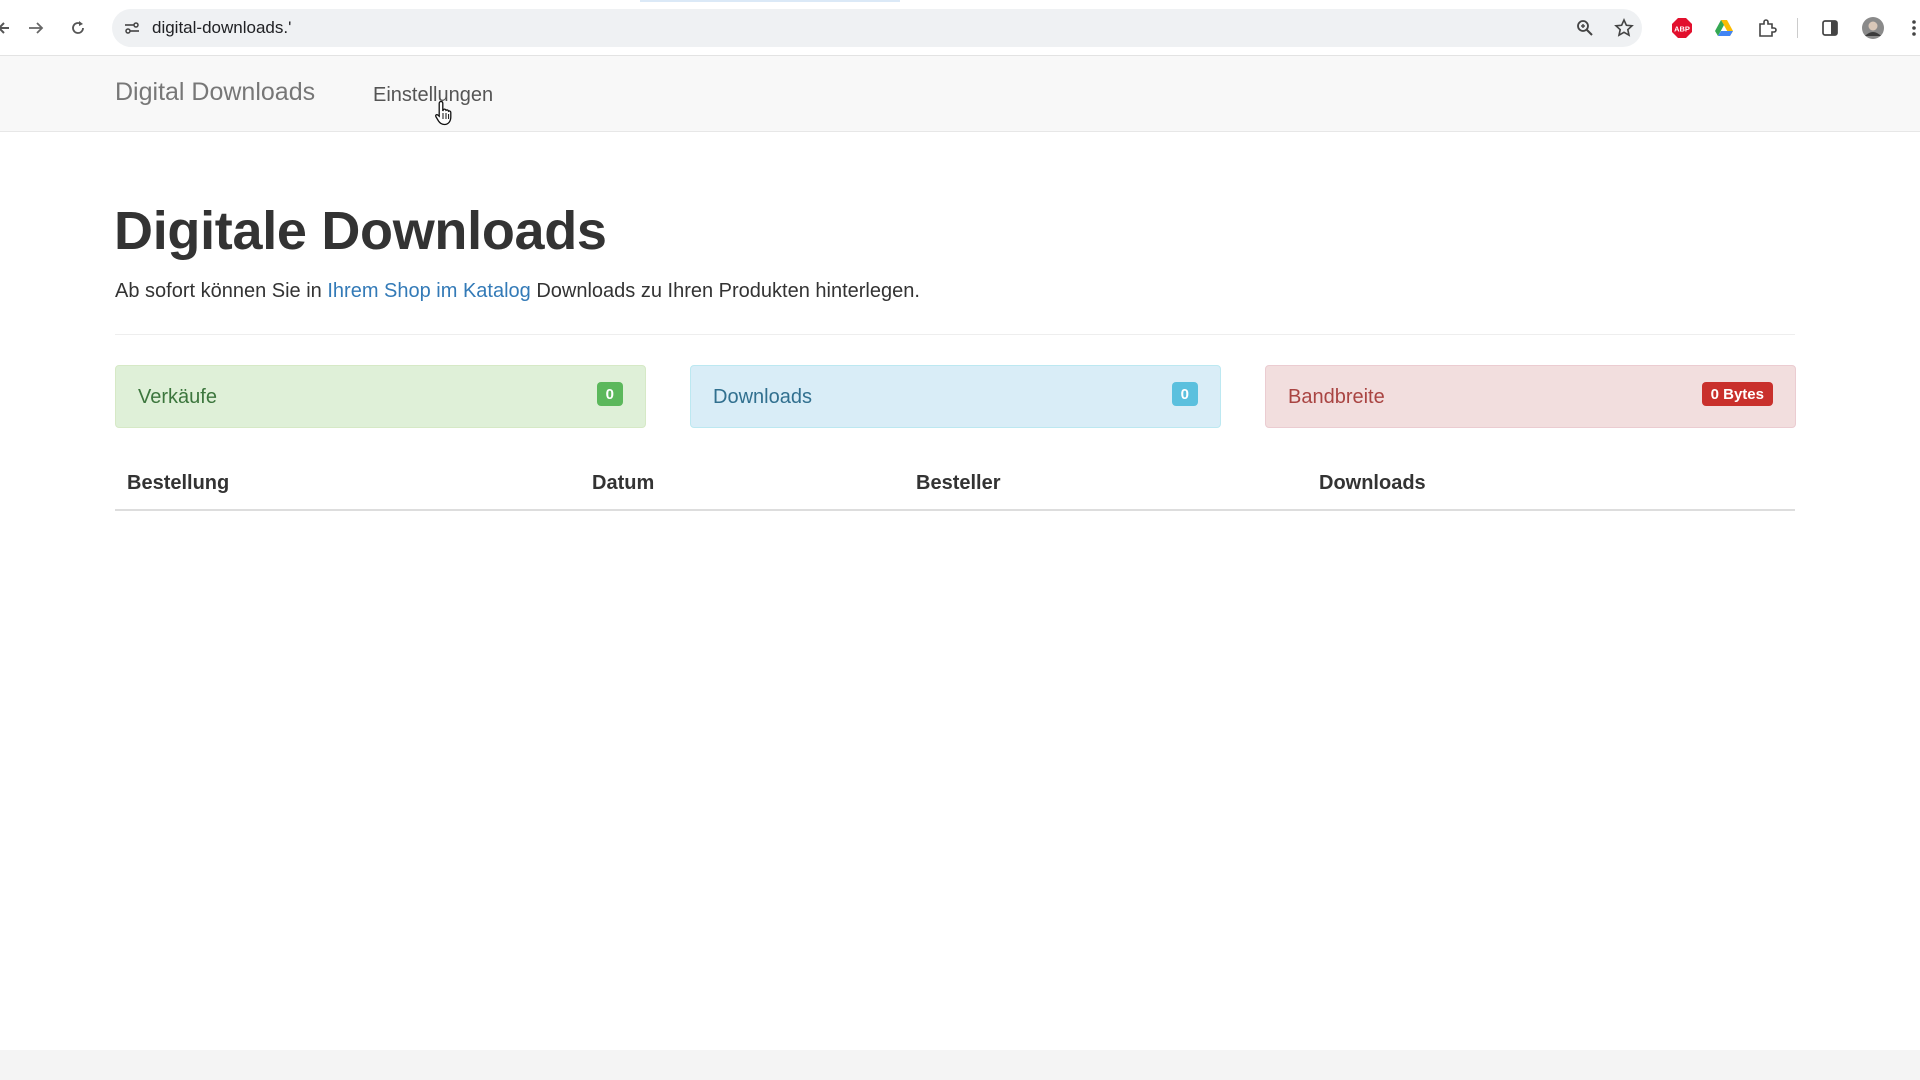  I want to click on orders-table: Bestellung Datum Besteller Downloads, so click(955, 486).